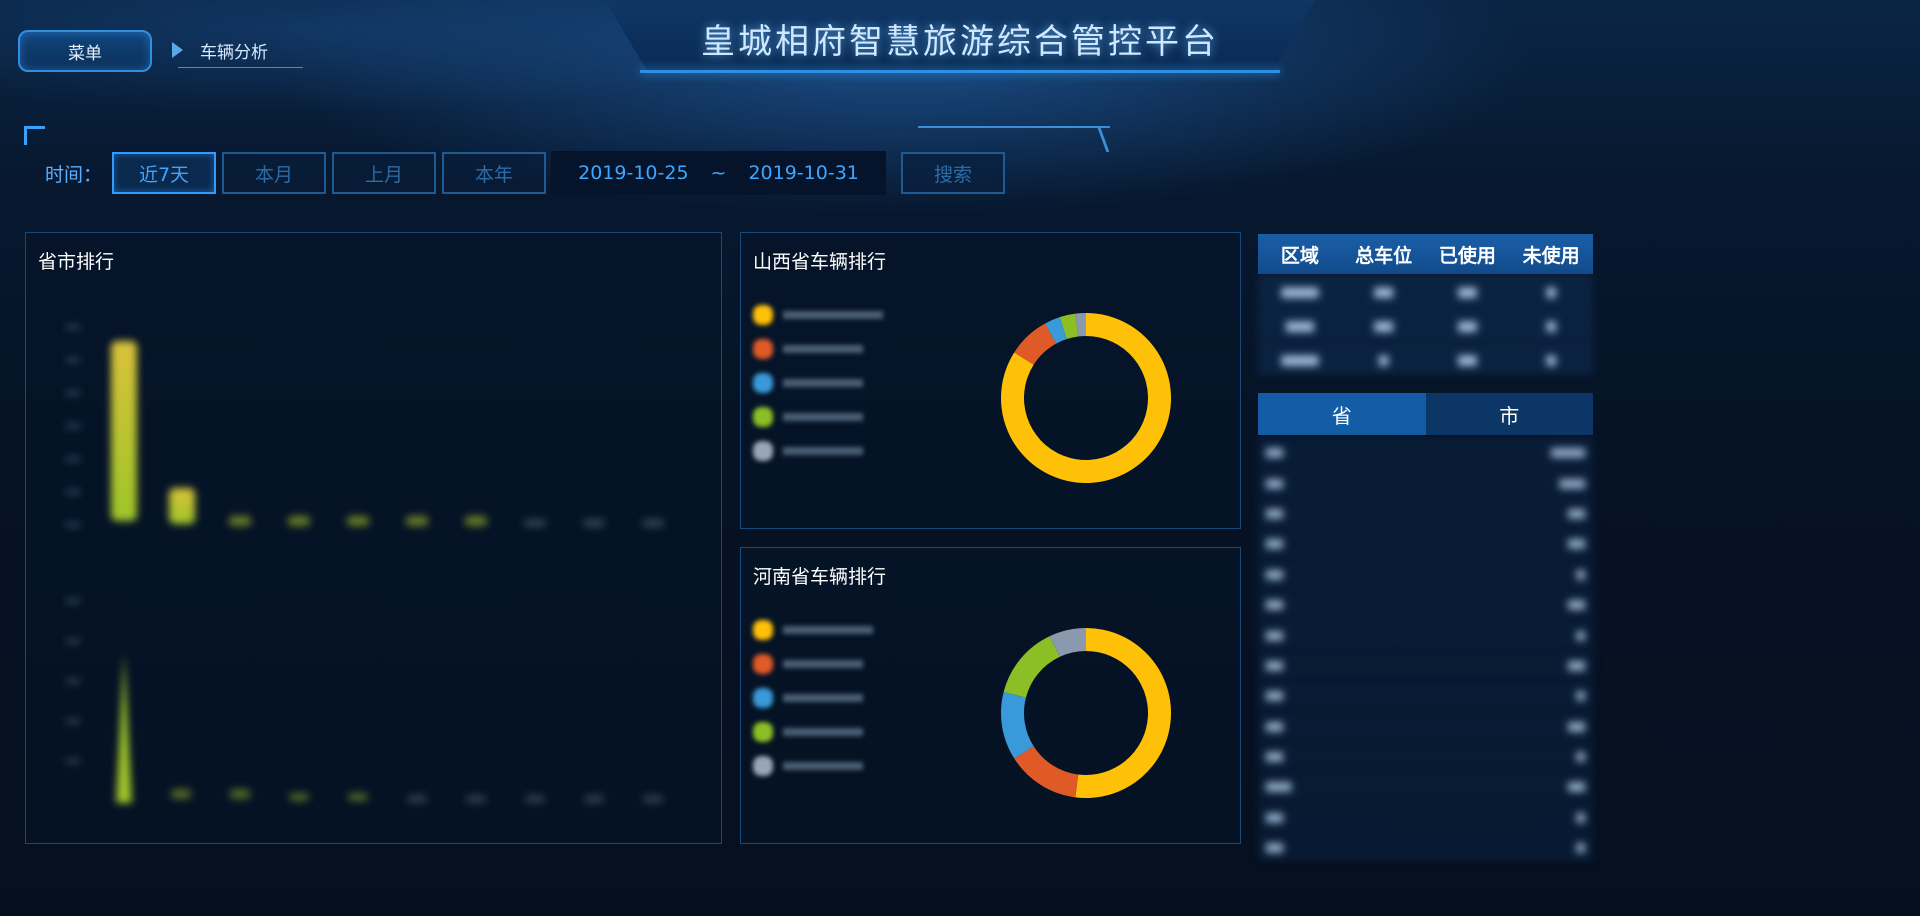  Describe the element at coordinates (1342, 414) in the screenshot. I see `tab-province: 省` at that location.